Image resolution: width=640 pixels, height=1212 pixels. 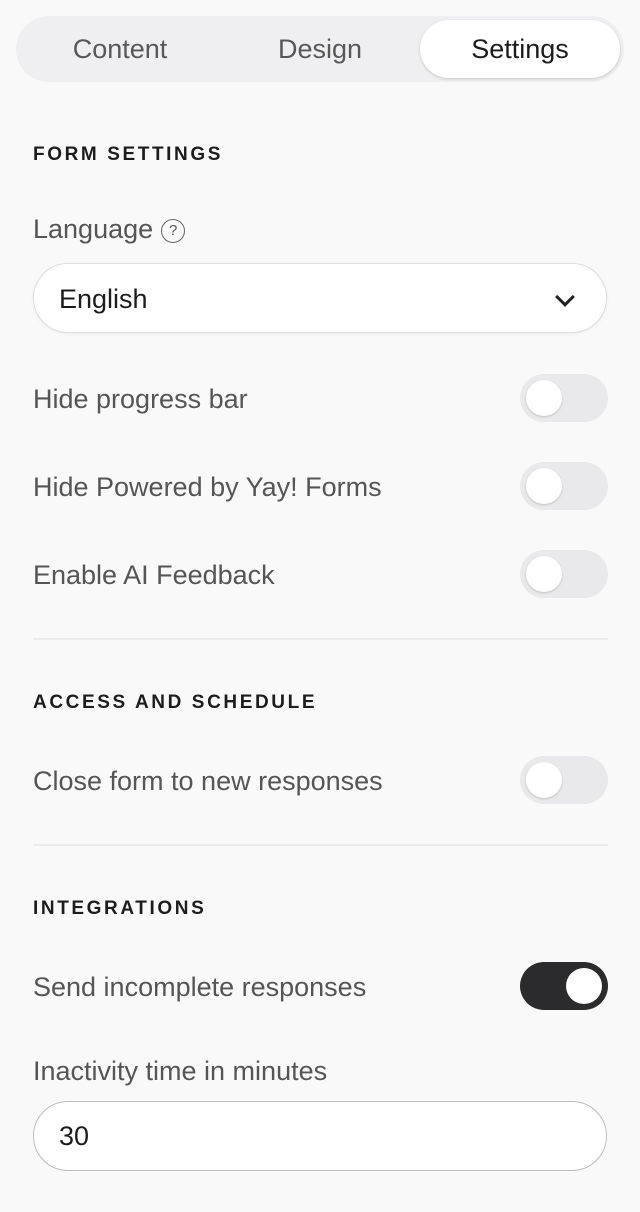 I want to click on chevron-down-icon, so click(x=565, y=297).